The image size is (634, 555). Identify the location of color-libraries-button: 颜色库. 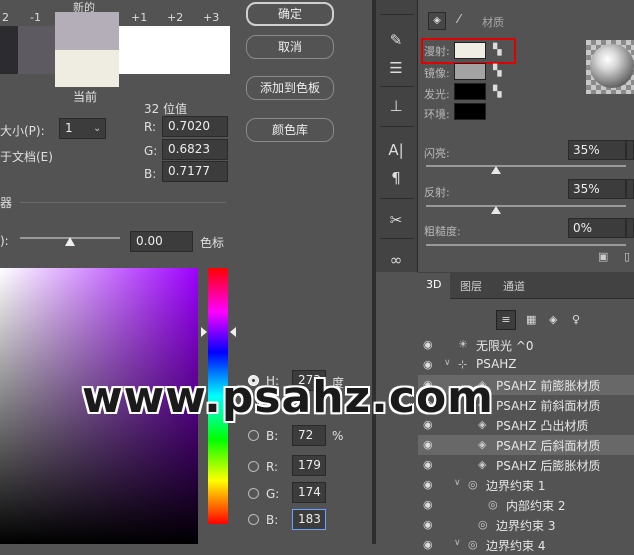
(290, 130).